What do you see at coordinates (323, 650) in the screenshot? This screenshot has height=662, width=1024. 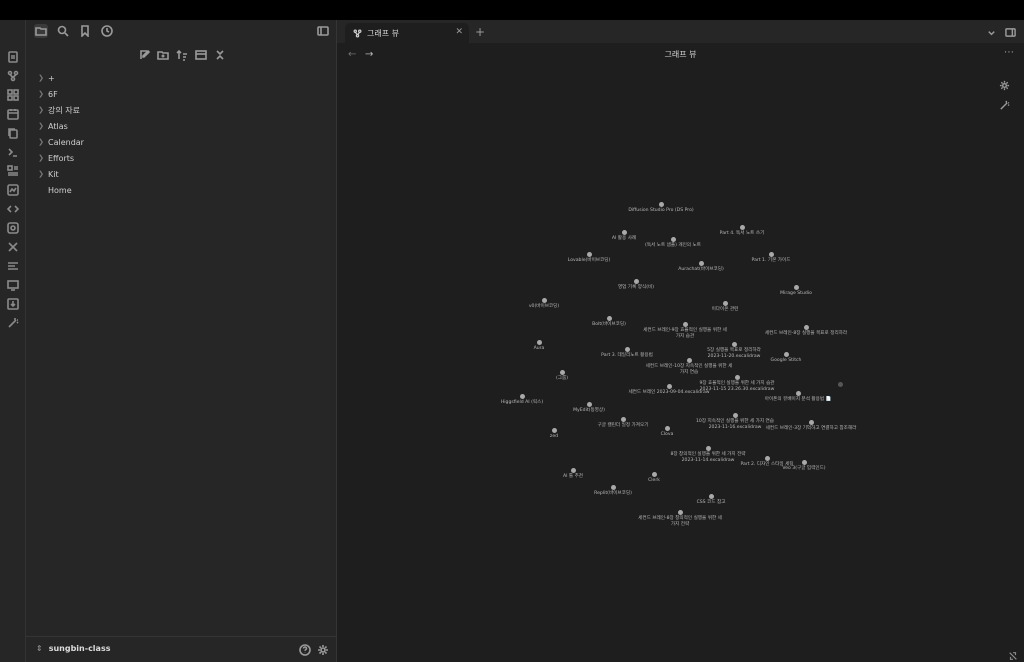 I see `settings-icon` at bounding box center [323, 650].